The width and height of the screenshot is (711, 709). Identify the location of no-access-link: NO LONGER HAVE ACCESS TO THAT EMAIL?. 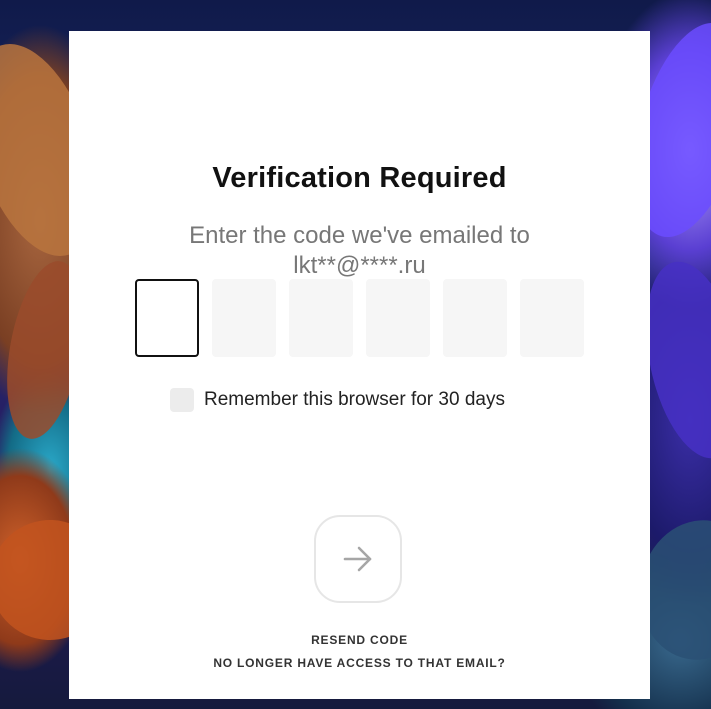
(359, 663).